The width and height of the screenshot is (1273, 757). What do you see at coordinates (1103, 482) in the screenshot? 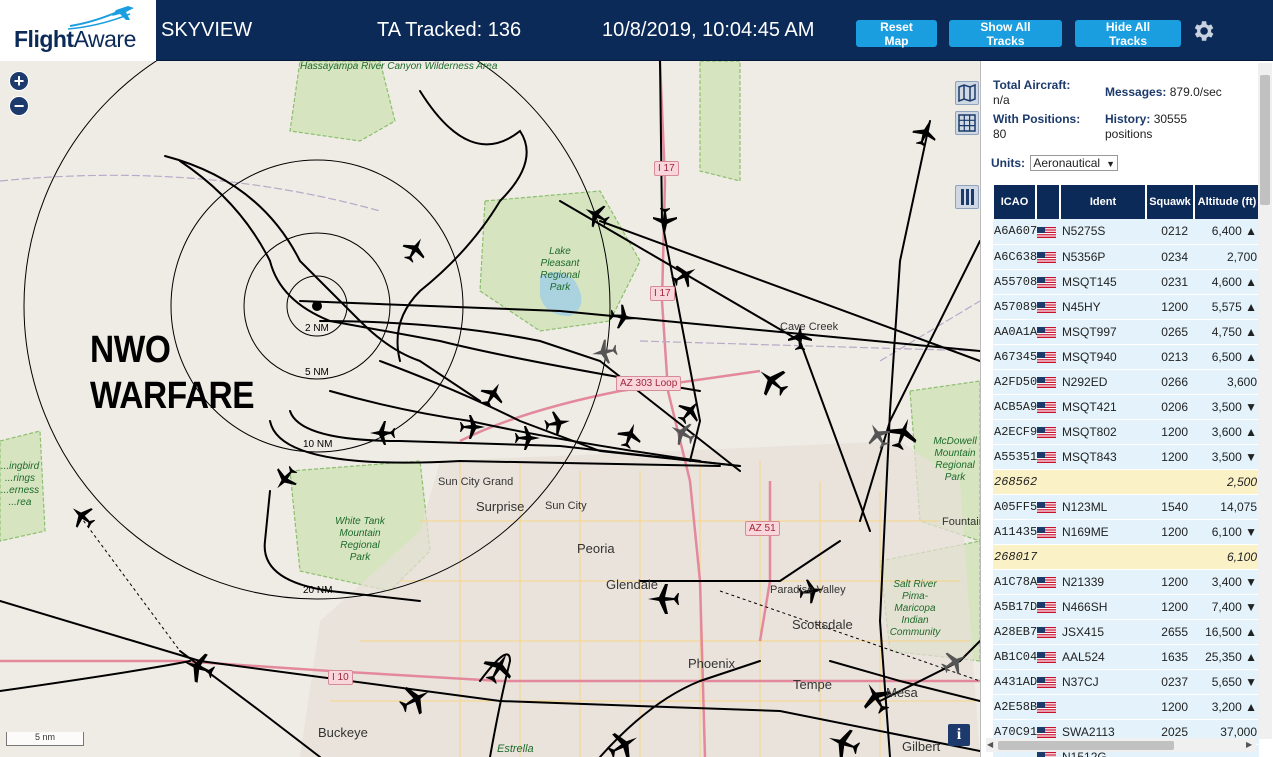
I see `ident-cell` at bounding box center [1103, 482].